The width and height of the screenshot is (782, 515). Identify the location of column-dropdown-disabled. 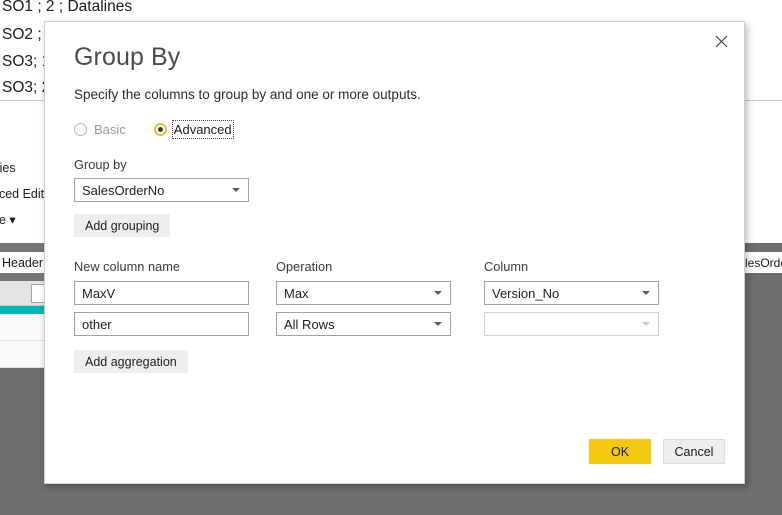
(571, 324).